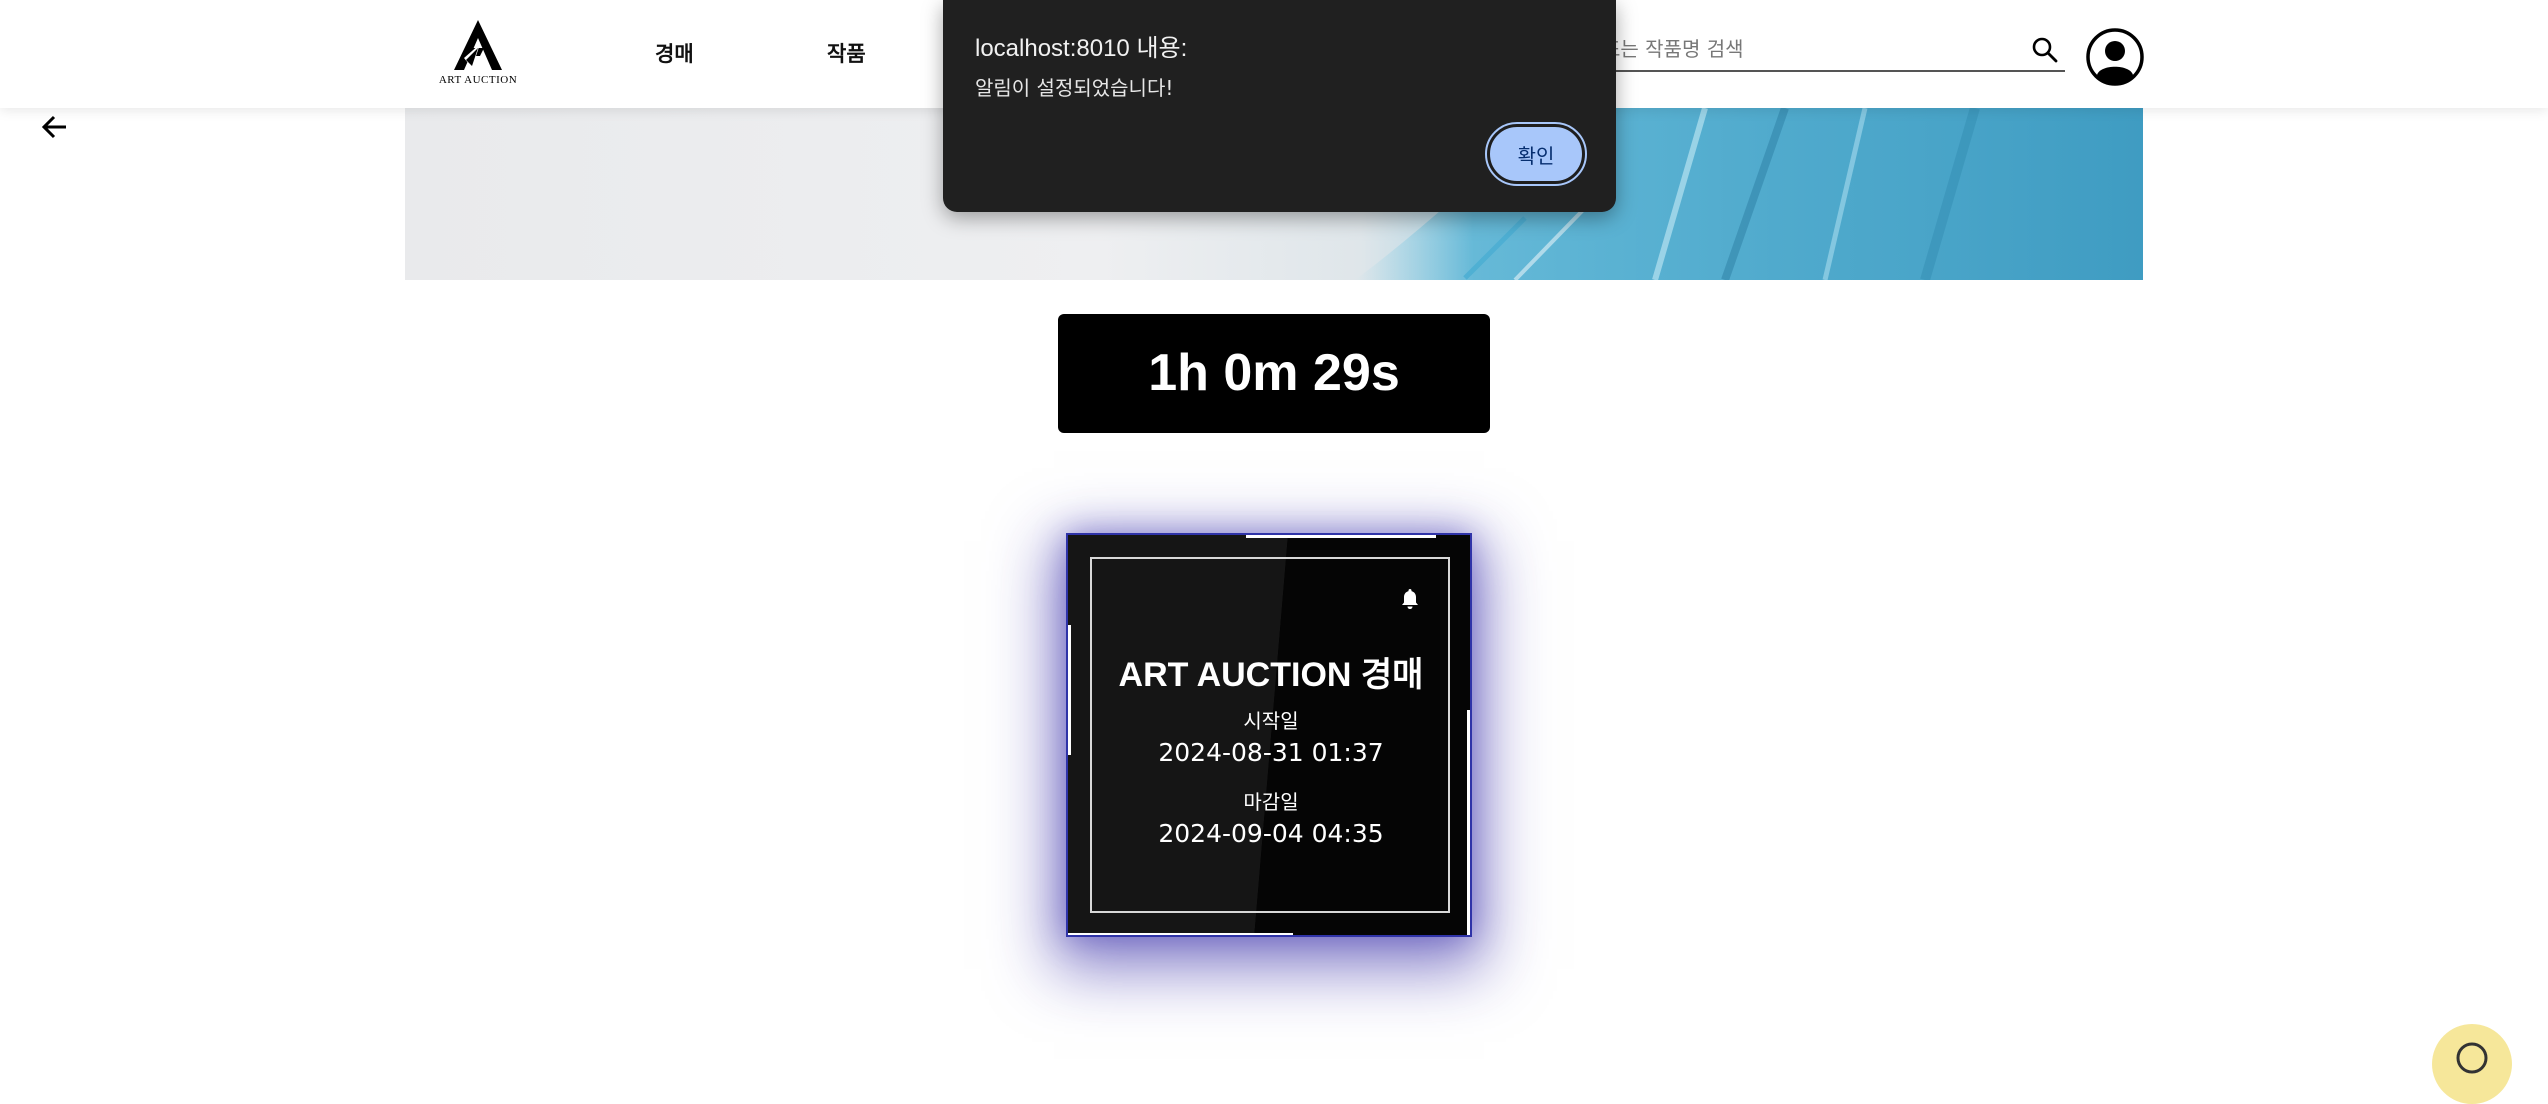  I want to click on countdown-timer: 1h 0m 29s, so click(1274, 373).